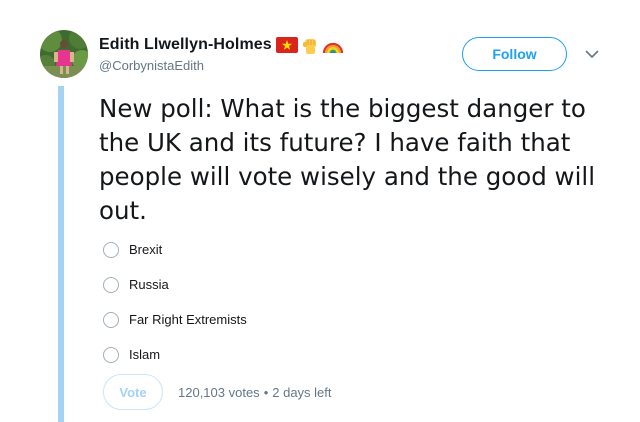 This screenshot has width=640, height=422. I want to click on author-name-row: Edith Llwellyn-Holmes, so click(221, 45).